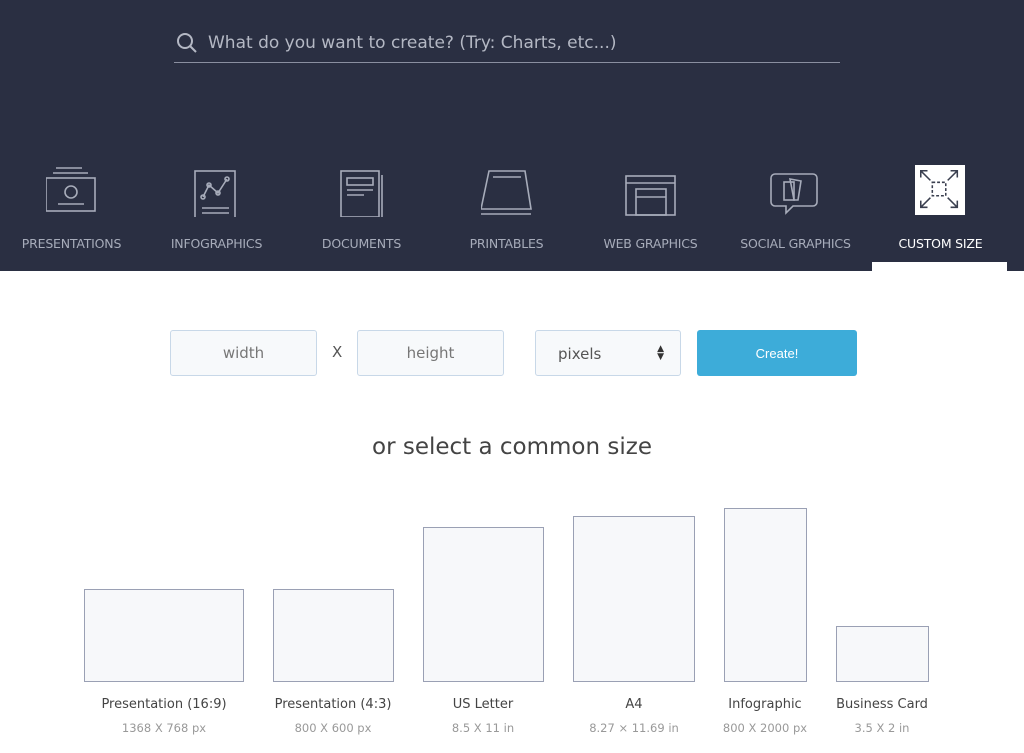 Image resolution: width=1024 pixels, height=753 pixels. I want to click on tab-label: SOCIAL GRAPHICS, so click(795, 243).